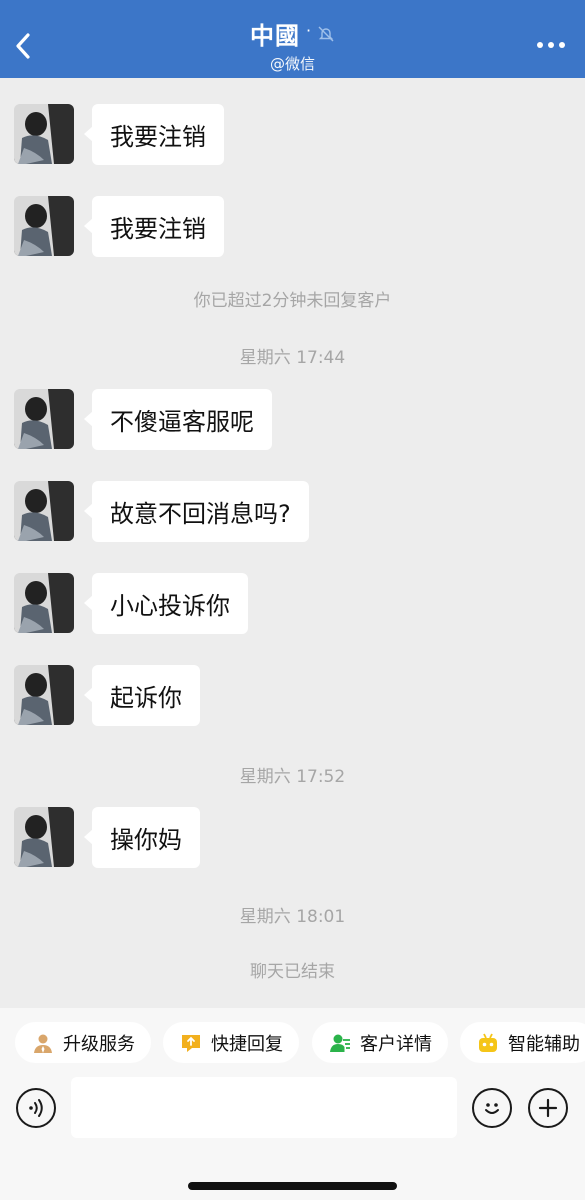  I want to click on smiley-icon, so click(492, 1108).